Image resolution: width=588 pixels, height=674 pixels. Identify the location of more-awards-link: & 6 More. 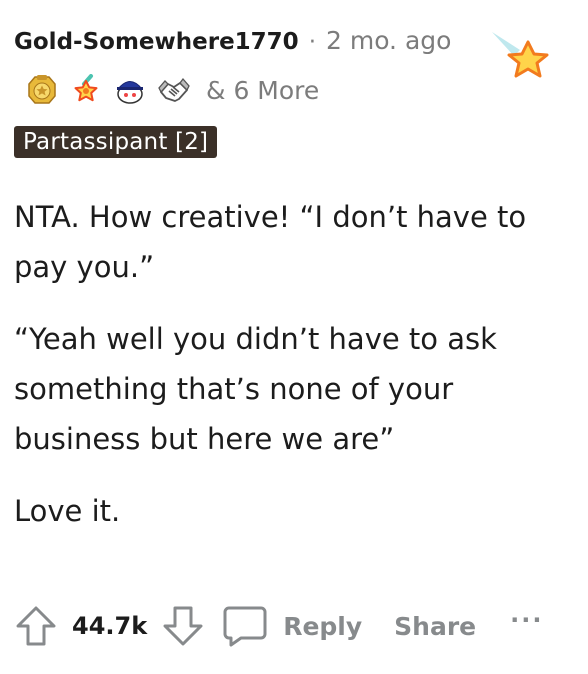
(262, 90).